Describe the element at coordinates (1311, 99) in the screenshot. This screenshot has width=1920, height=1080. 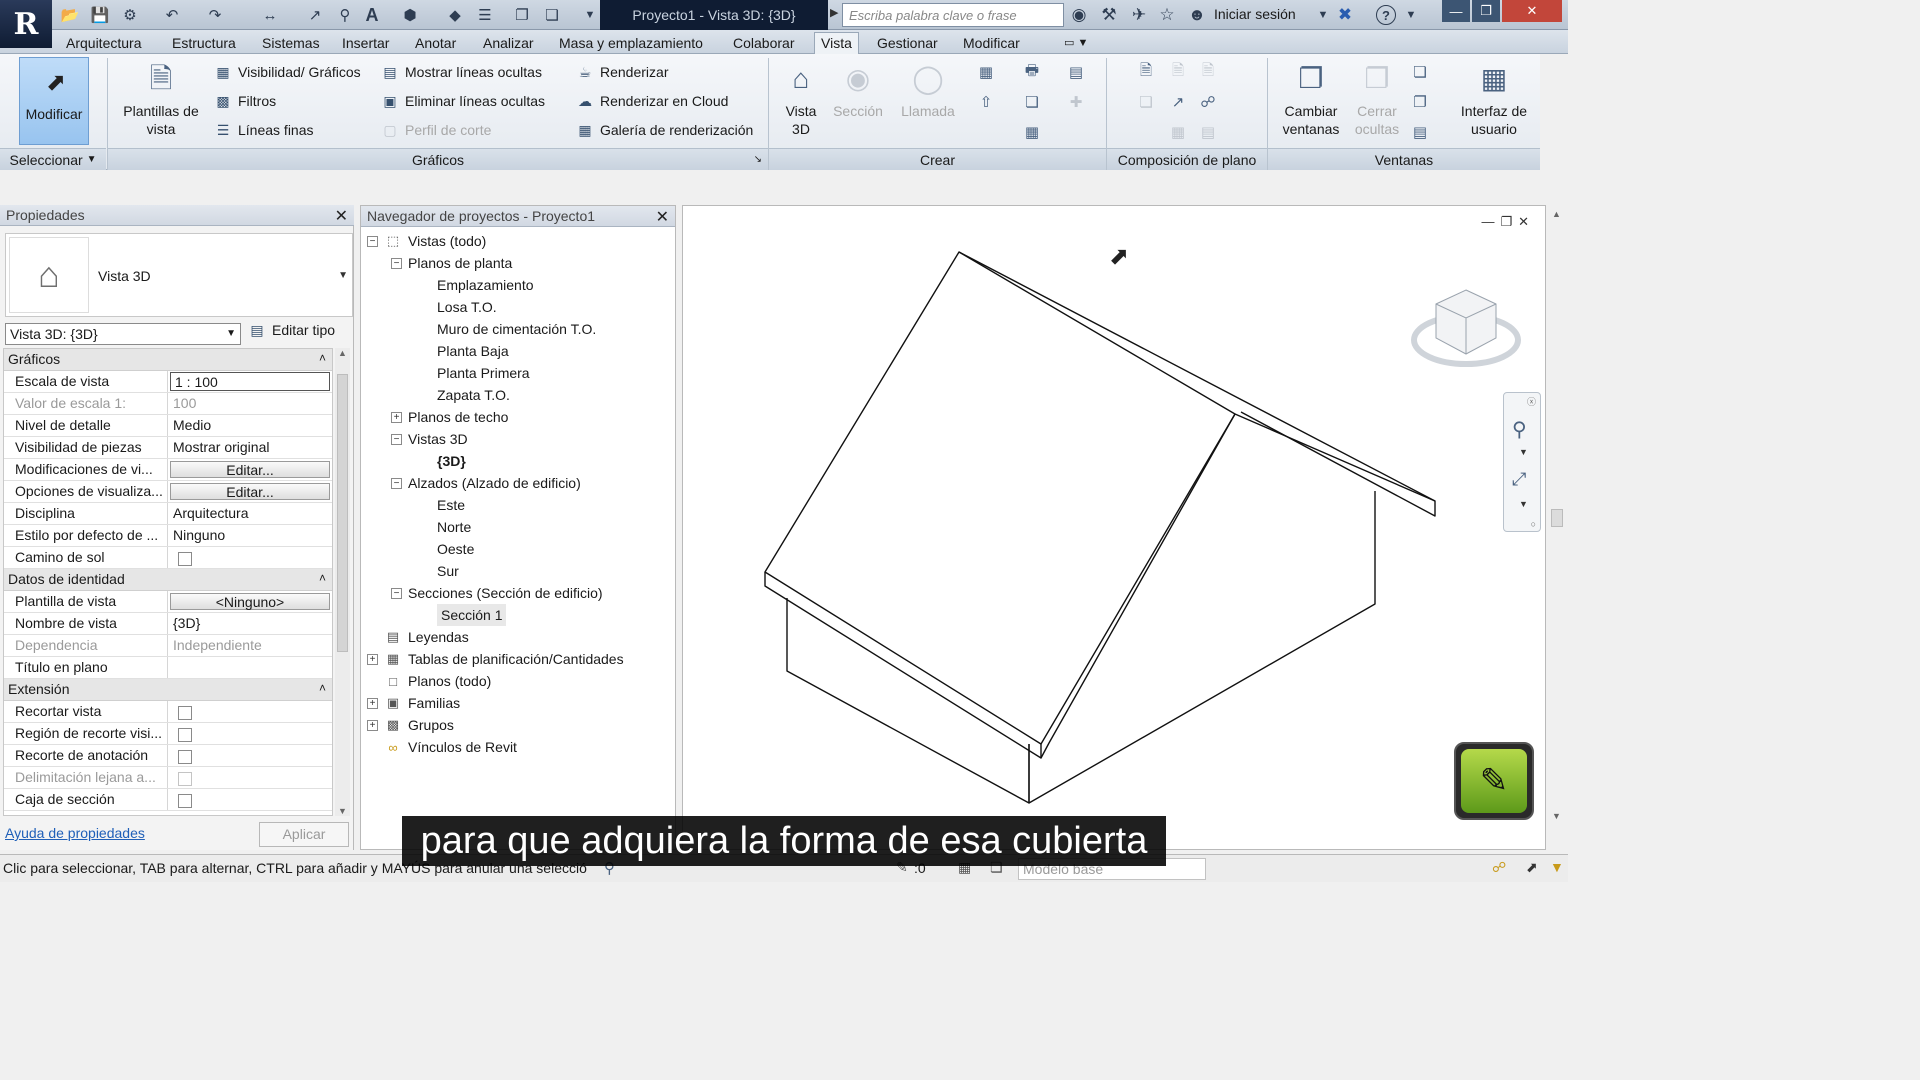
I see `switch-windows-button: ❐ Cambiar ventanas` at that location.